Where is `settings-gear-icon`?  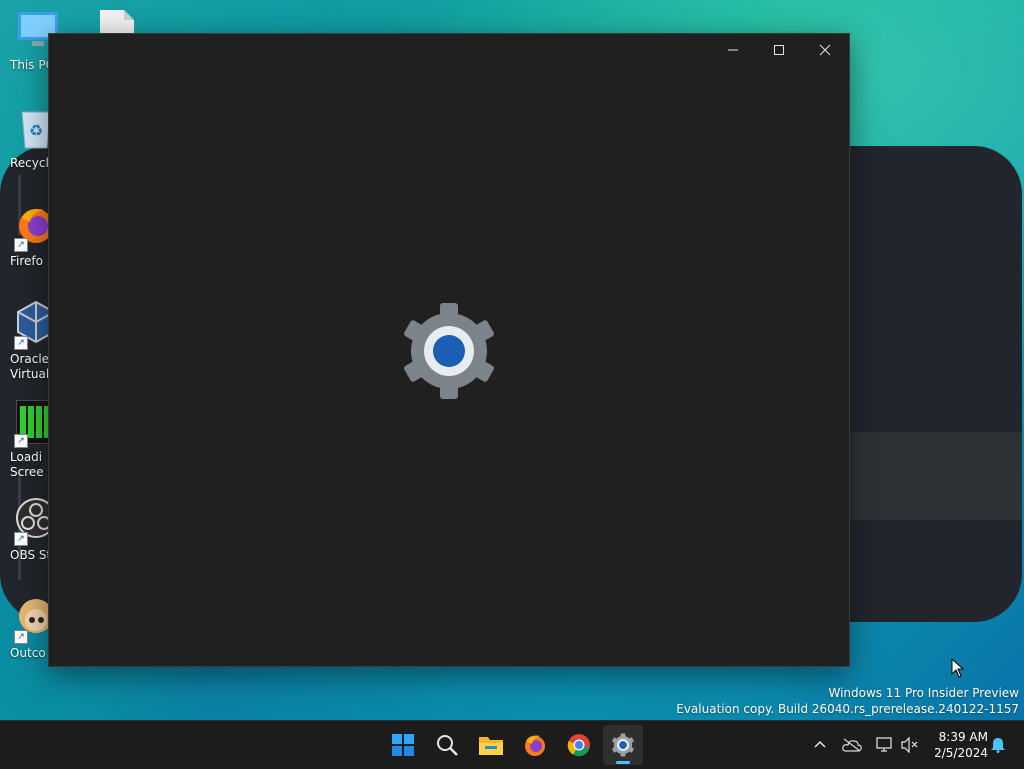
settings-gear-icon is located at coordinates (449, 351).